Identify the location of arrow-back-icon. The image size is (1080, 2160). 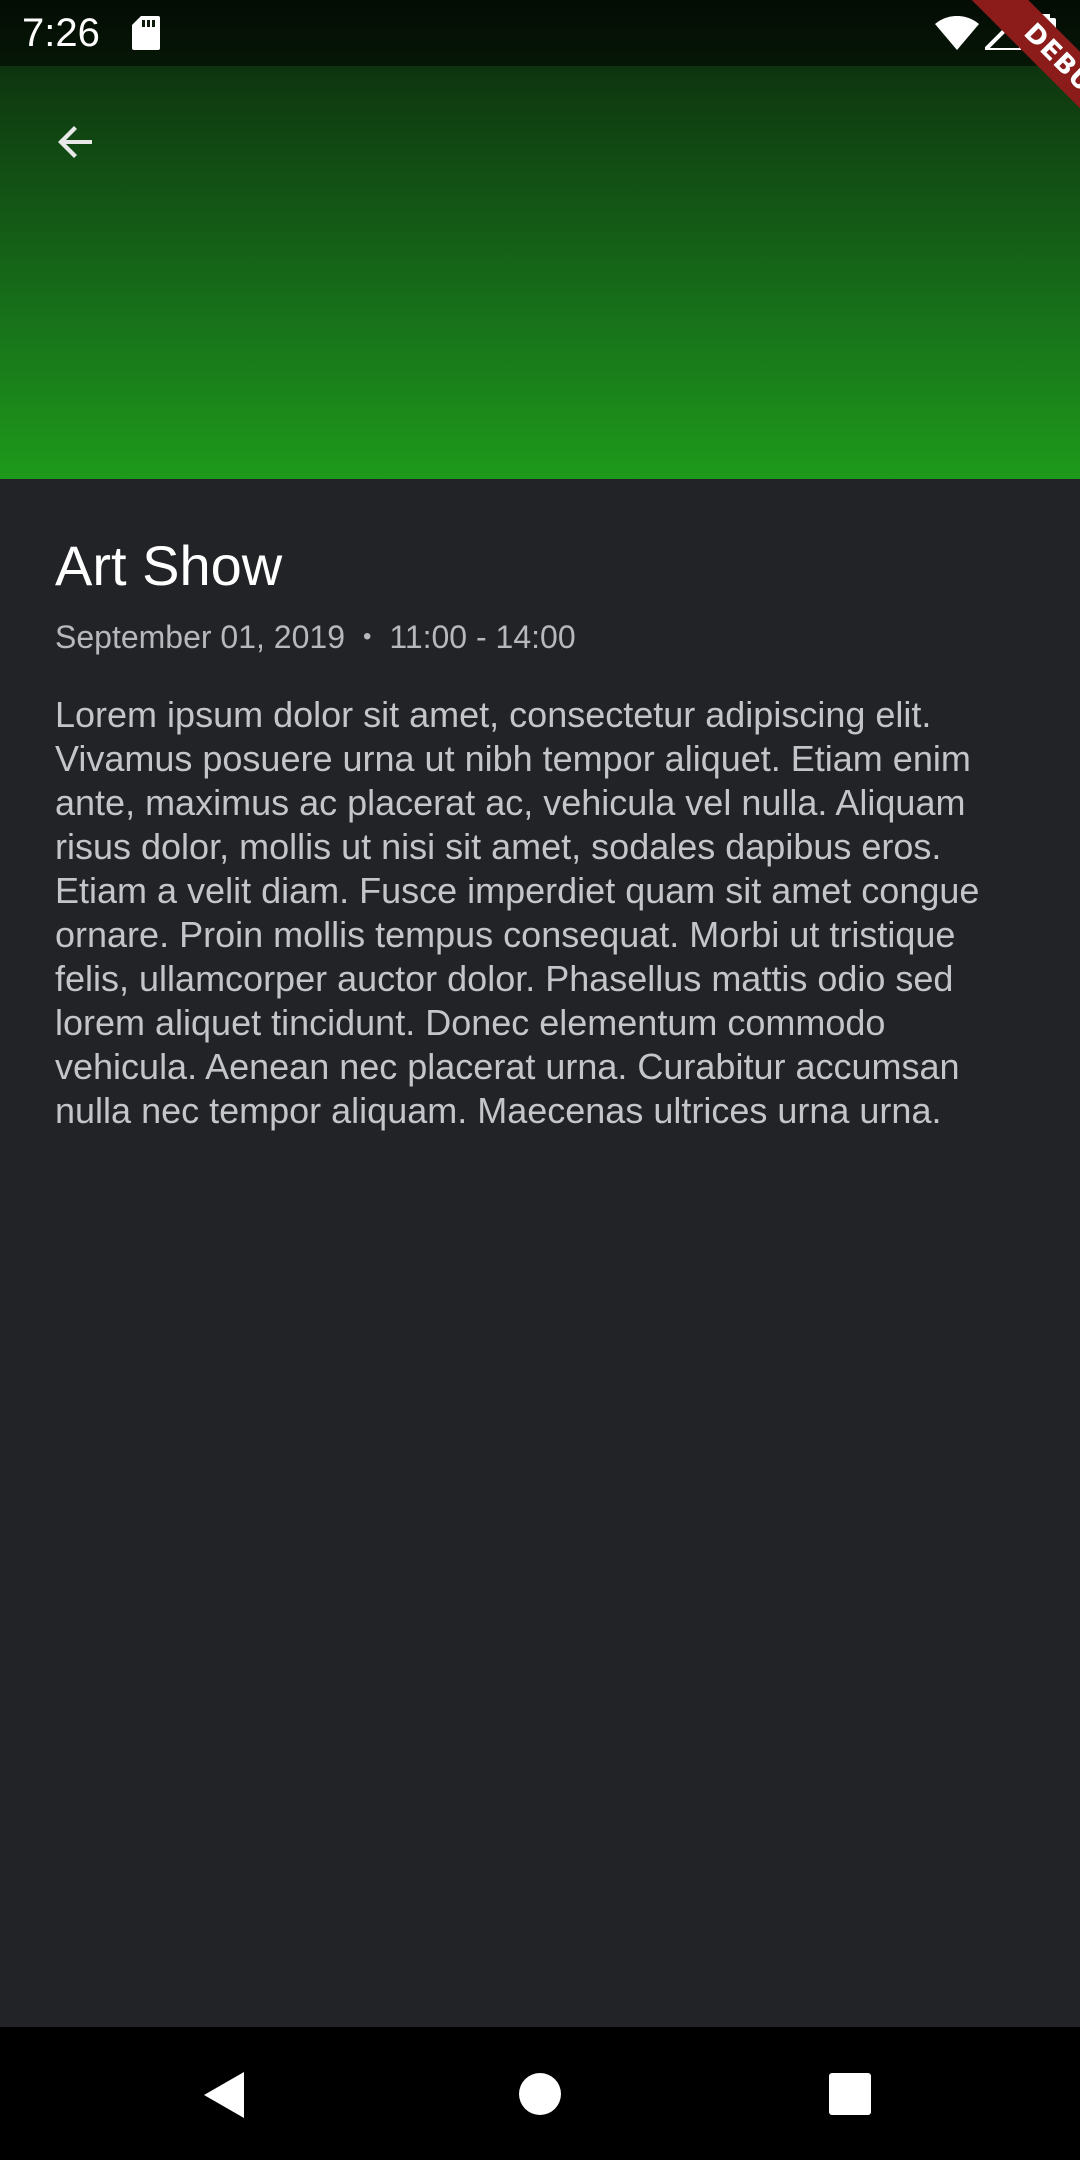
(75, 142).